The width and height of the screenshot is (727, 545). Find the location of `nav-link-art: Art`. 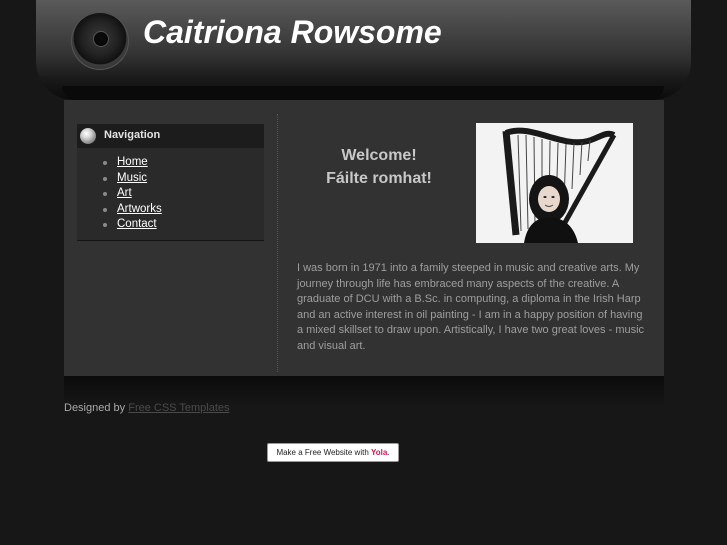

nav-link-art: Art is located at coordinates (124, 193).